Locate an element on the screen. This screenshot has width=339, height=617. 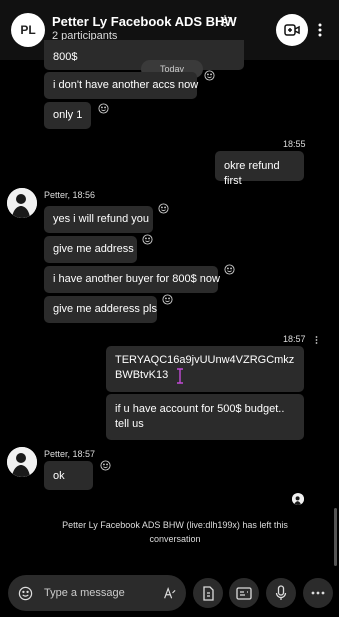
message-composer is located at coordinates (97, 593).